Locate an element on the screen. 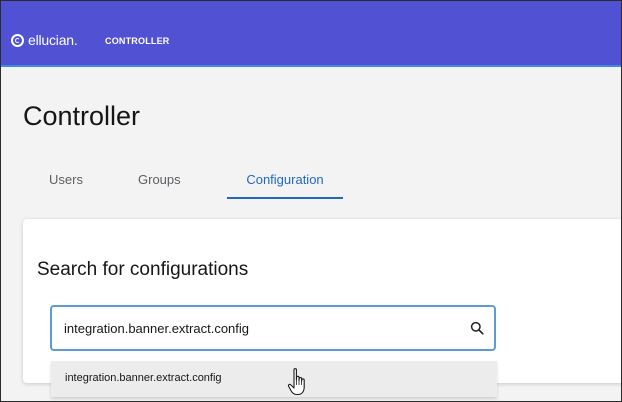 The image size is (622, 402). autocomplete-item: integration.banner.extract.config is located at coordinates (143, 378).